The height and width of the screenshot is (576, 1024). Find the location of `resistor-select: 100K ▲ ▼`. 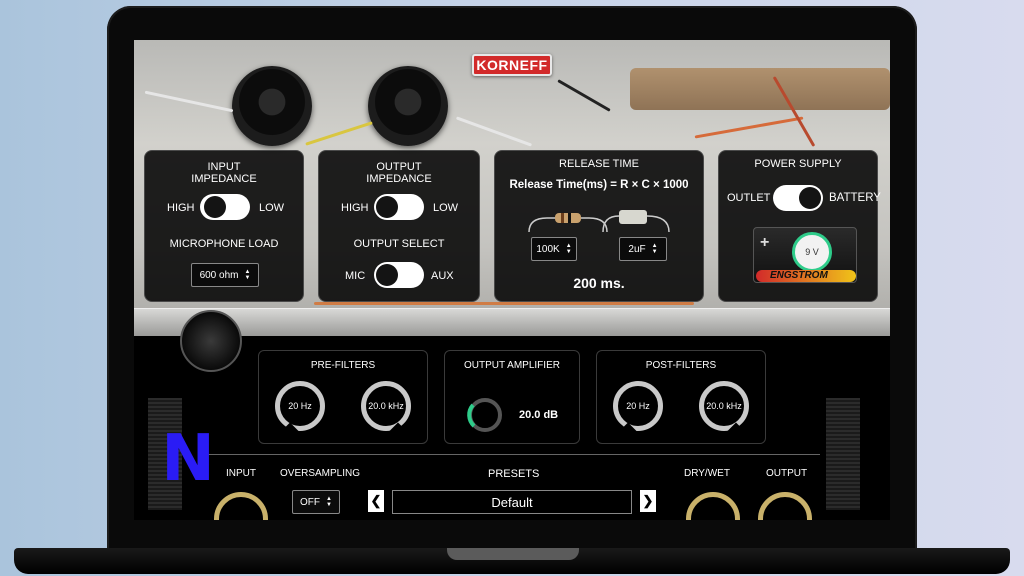

resistor-select: 100K ▲ ▼ is located at coordinates (554, 249).